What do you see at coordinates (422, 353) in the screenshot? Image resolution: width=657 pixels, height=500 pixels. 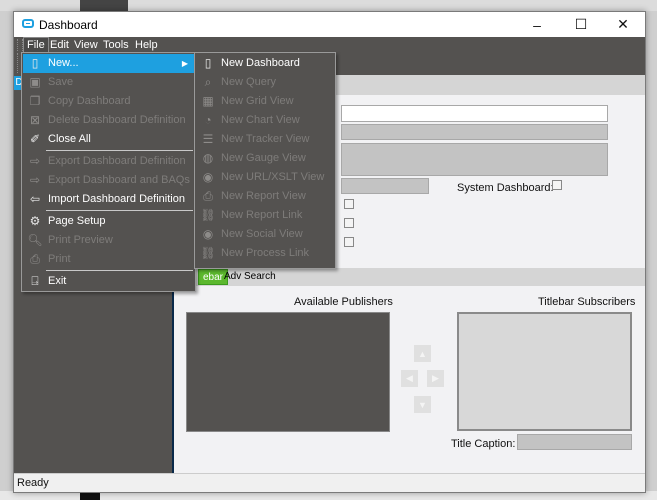 I see `move-up-button: ▲` at bounding box center [422, 353].